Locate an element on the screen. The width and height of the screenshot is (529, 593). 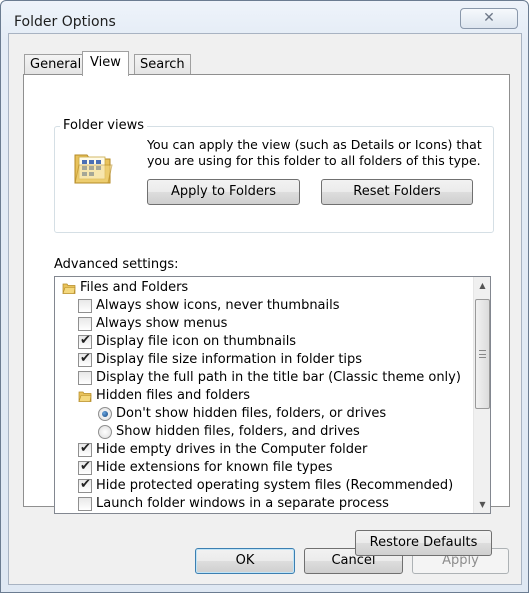
radio-selected-dot is located at coordinates (105, 414).